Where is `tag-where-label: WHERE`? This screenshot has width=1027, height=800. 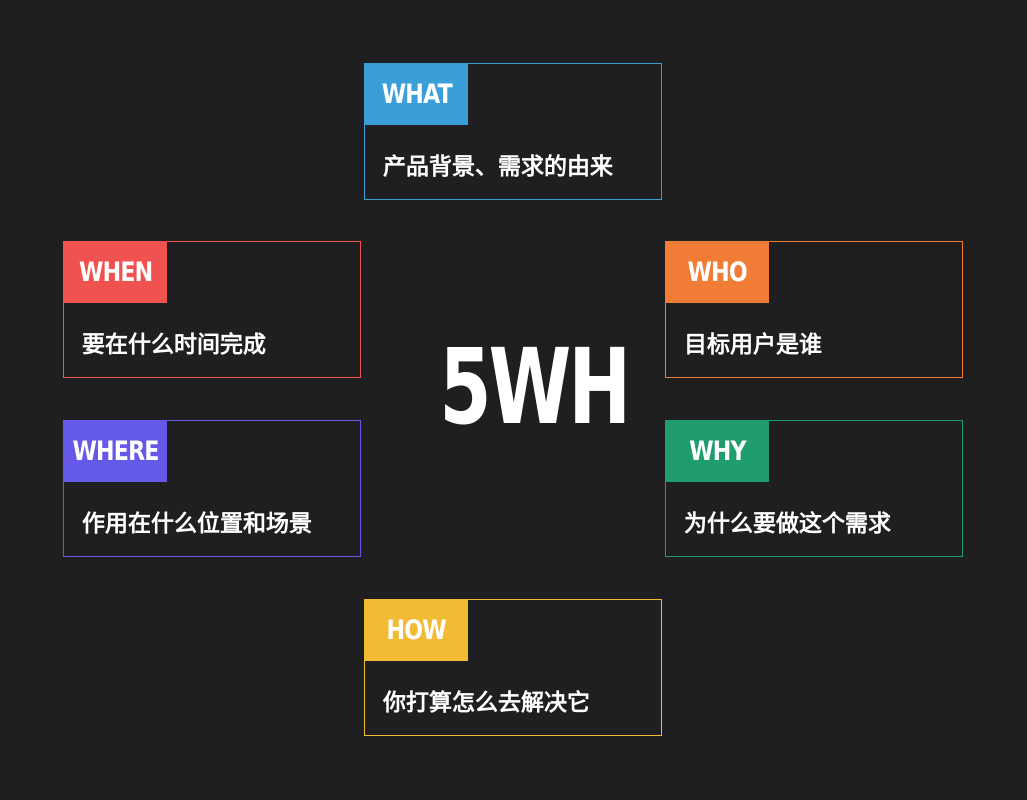
tag-where-label: WHERE is located at coordinates (115, 451).